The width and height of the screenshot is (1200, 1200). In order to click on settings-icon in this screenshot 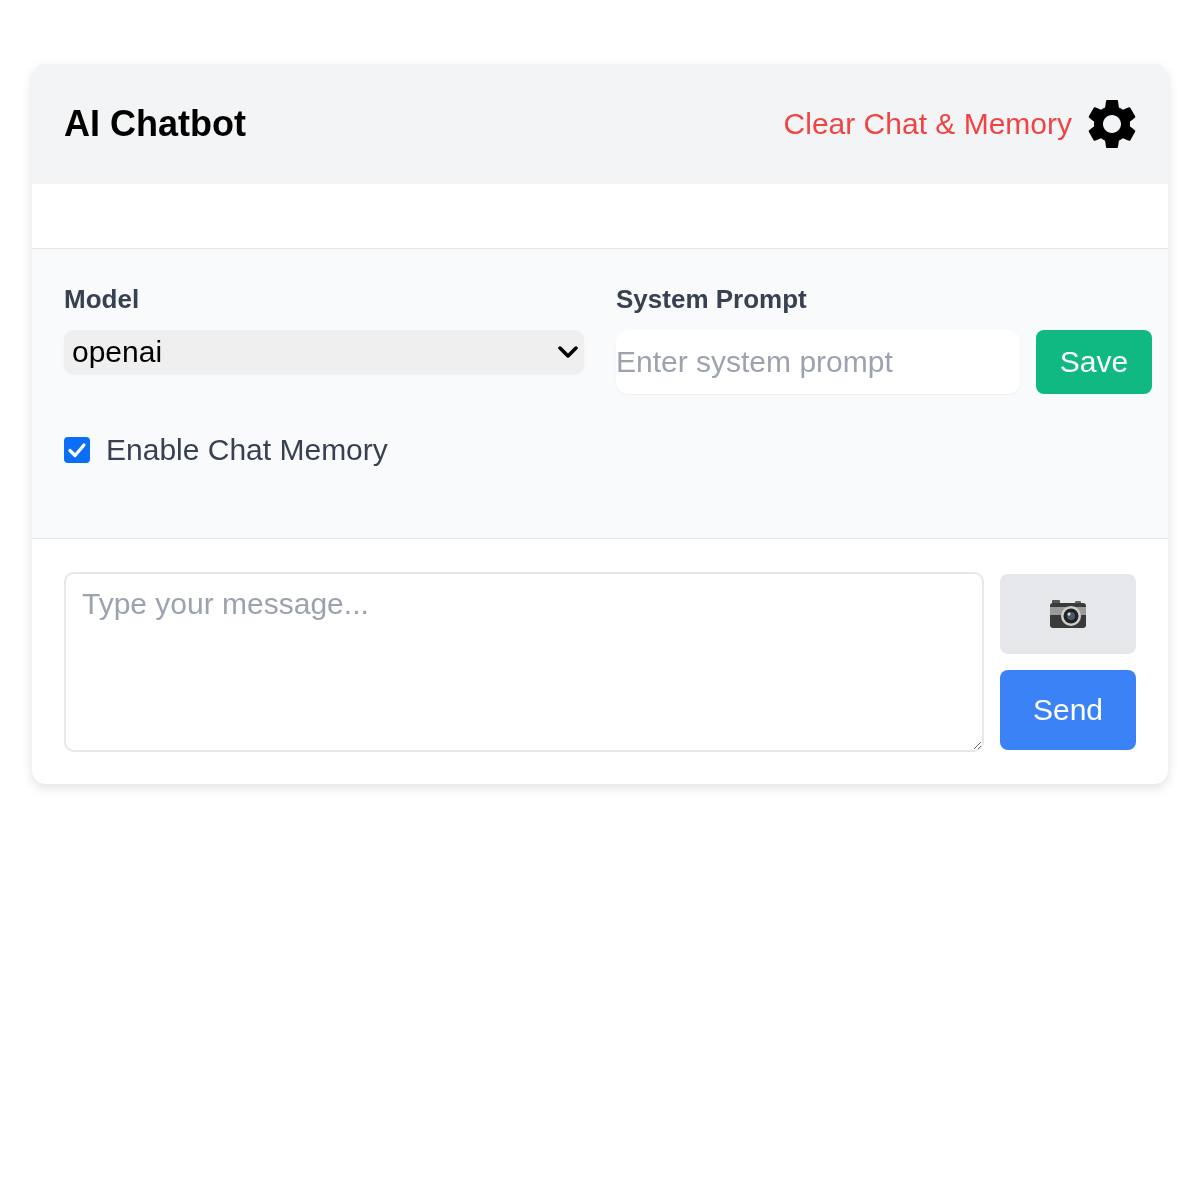, I will do `click(1112, 124)`.